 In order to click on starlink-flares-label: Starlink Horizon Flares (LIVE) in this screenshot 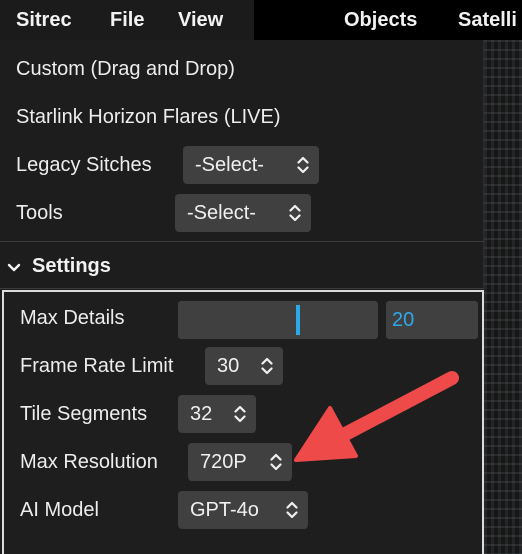, I will do `click(148, 116)`.